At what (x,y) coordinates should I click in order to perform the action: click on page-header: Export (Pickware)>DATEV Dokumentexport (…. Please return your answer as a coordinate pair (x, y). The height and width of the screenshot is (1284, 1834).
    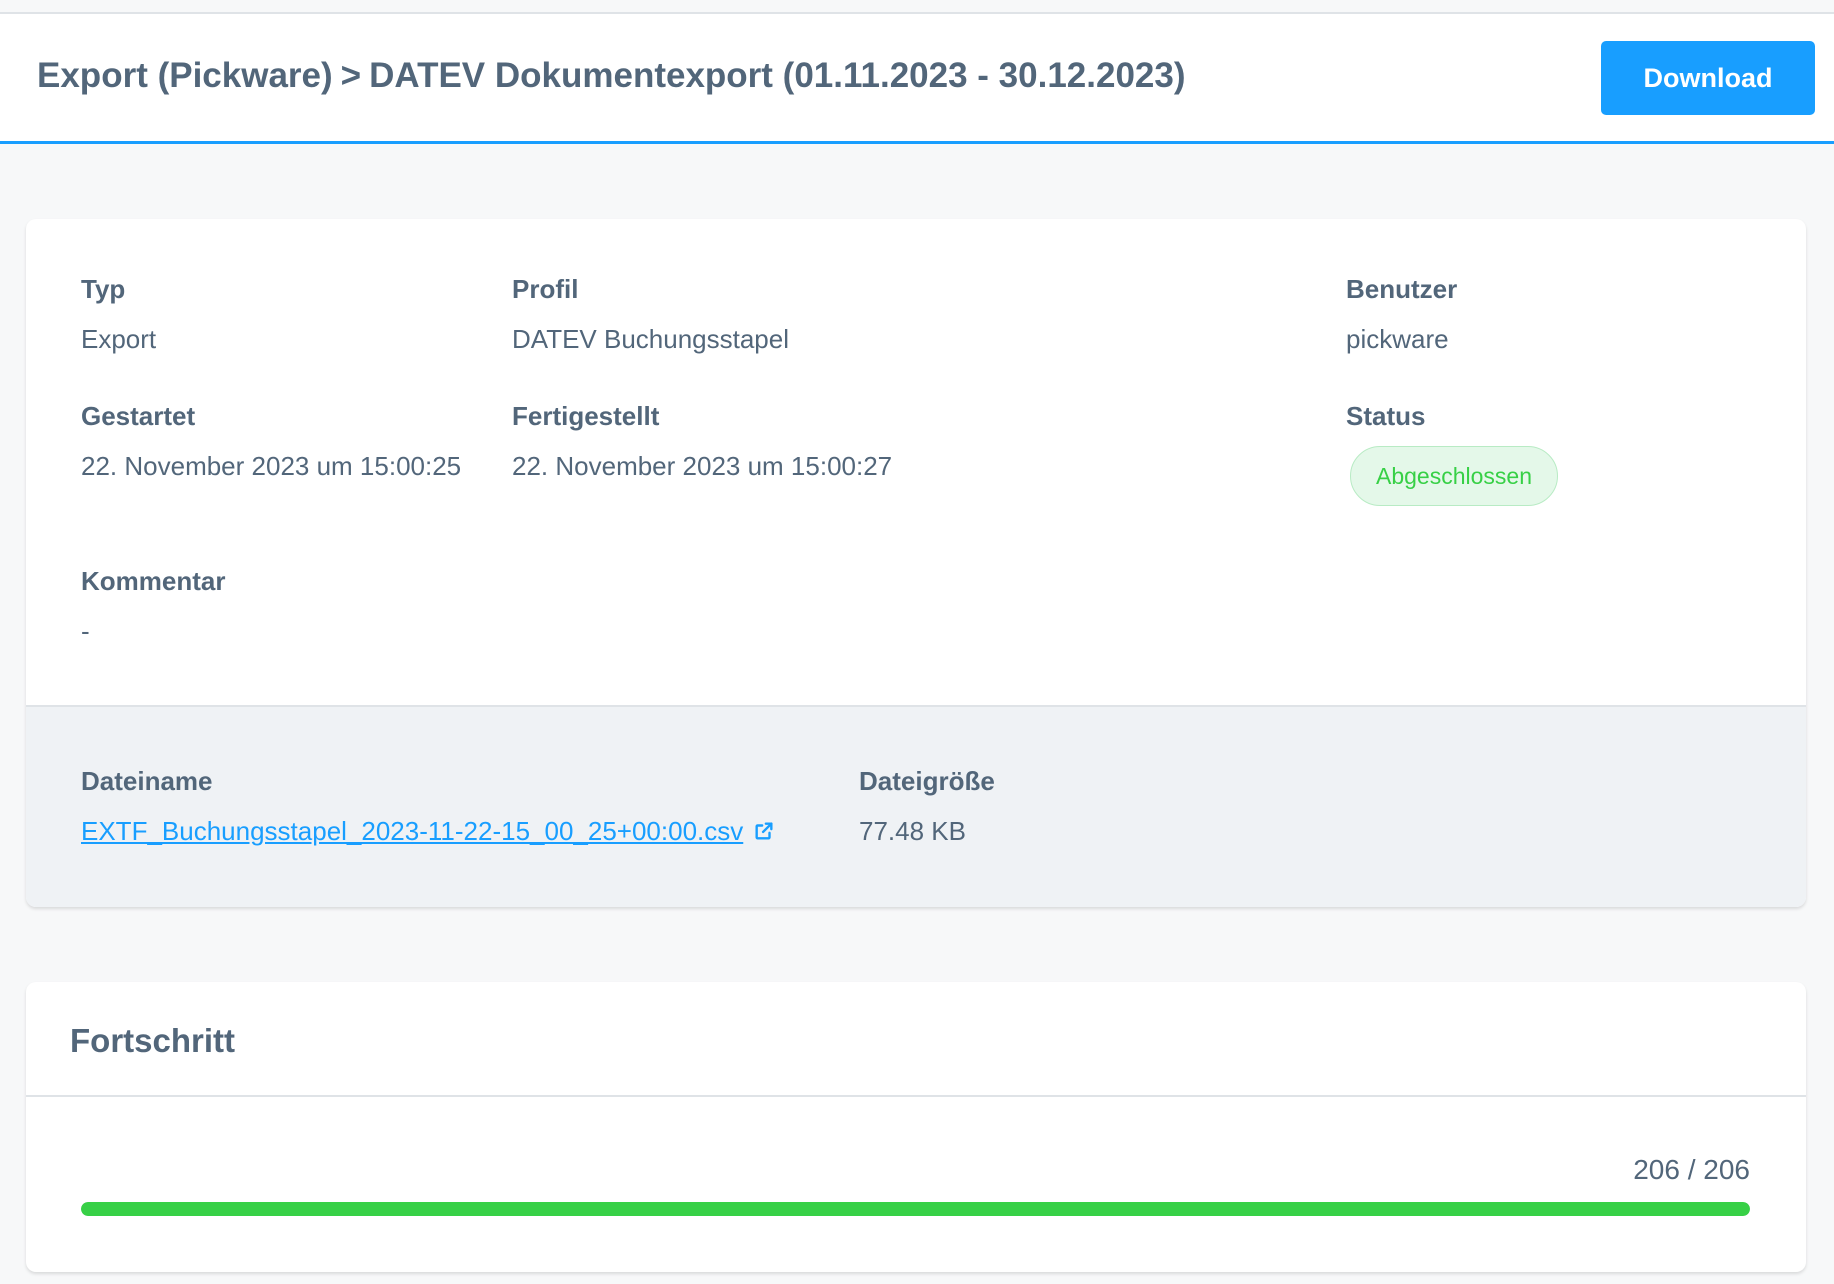
    Looking at the image, I should click on (917, 79).